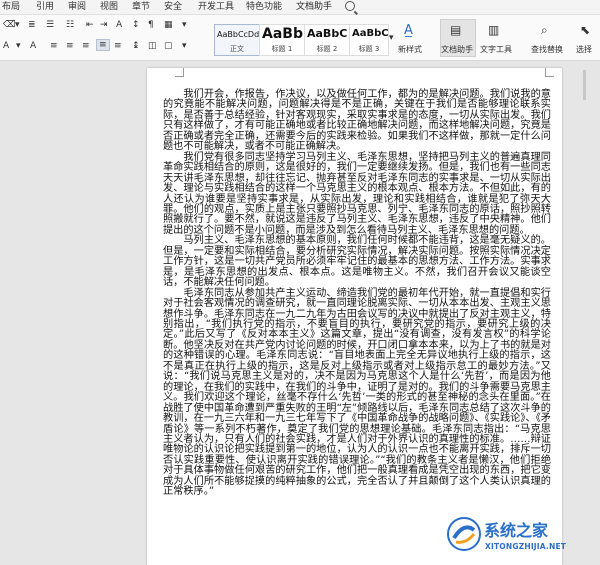 This screenshot has height=565, width=600. Describe the element at coordinates (408, 30) in the screenshot. I see `new-style-icon: A̲` at that location.